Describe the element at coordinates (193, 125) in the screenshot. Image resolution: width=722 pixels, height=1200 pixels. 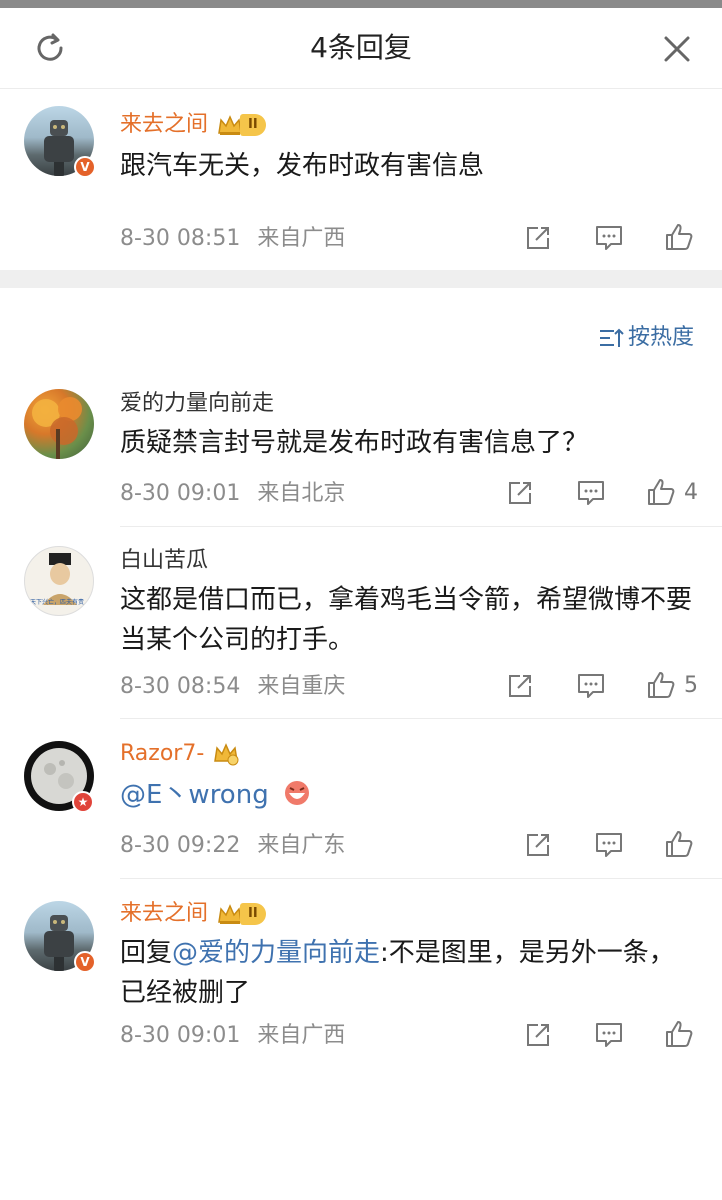
I see `comment-author: 来去之间 II` at that location.